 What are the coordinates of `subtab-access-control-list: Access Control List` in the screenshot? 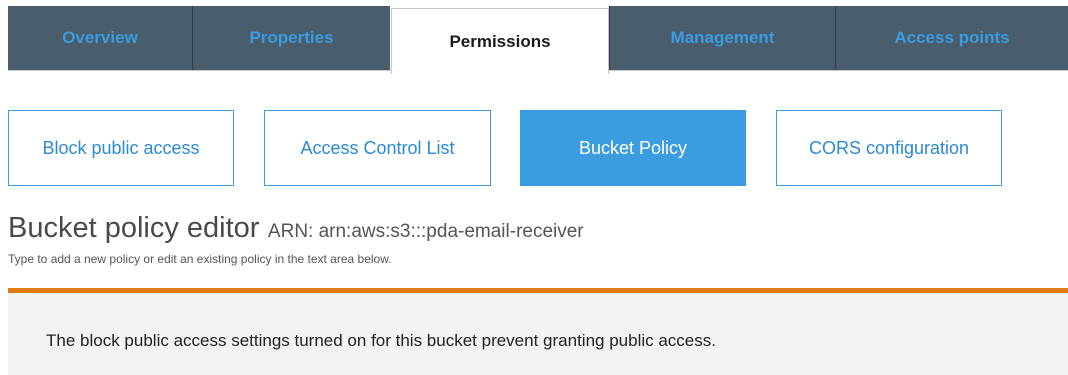 It's located at (377, 148).